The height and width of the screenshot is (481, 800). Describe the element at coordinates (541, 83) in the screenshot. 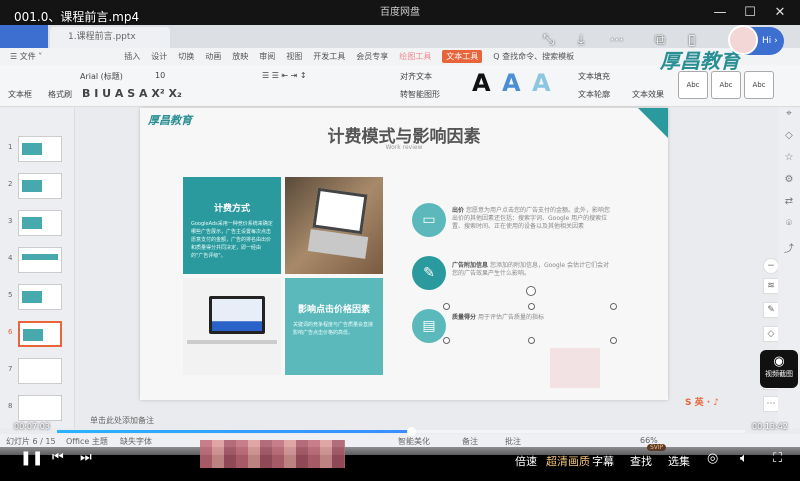

I see `text-style-light: A` at that location.